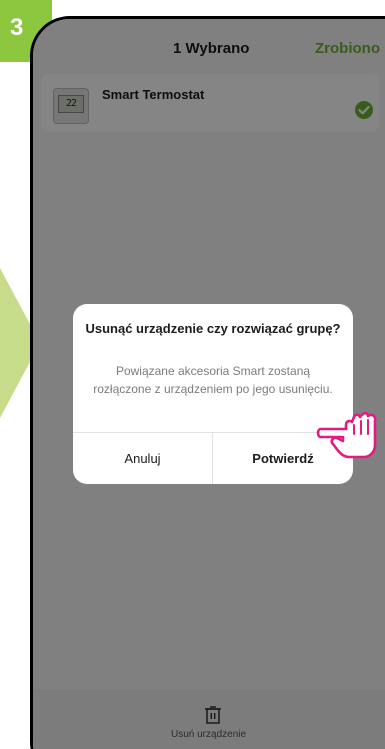  I want to click on hand-pointer-icon, so click(346, 435).